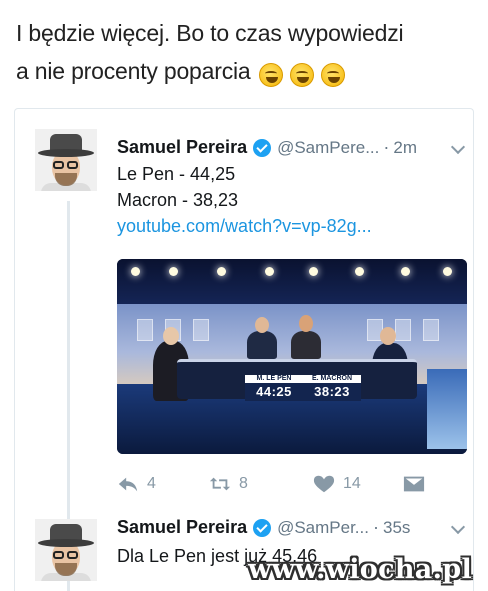  Describe the element at coordinates (274, 388) in the screenshot. I see `score-le-pen: M. LE PEN 44:25` at that location.